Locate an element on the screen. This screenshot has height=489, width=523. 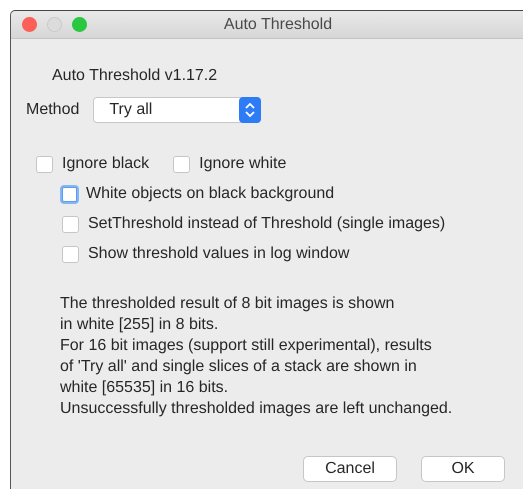
dialog-button: OK is located at coordinates (463, 469).